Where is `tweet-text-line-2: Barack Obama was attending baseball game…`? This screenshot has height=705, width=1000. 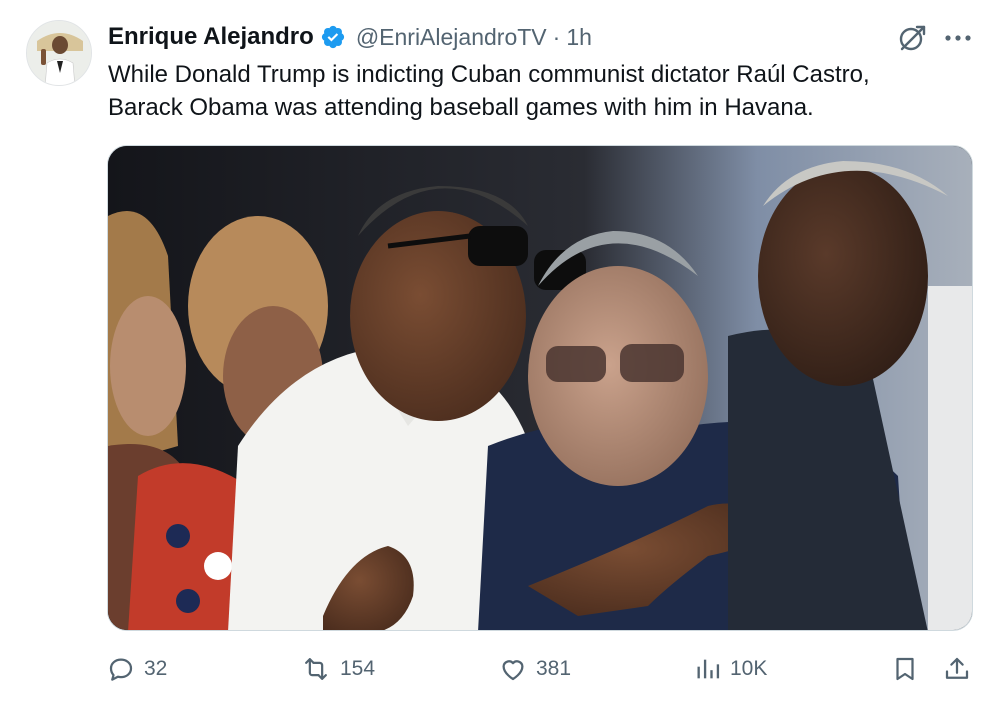 tweet-text-line-2: Barack Obama was attending baseball game… is located at coordinates (461, 107).